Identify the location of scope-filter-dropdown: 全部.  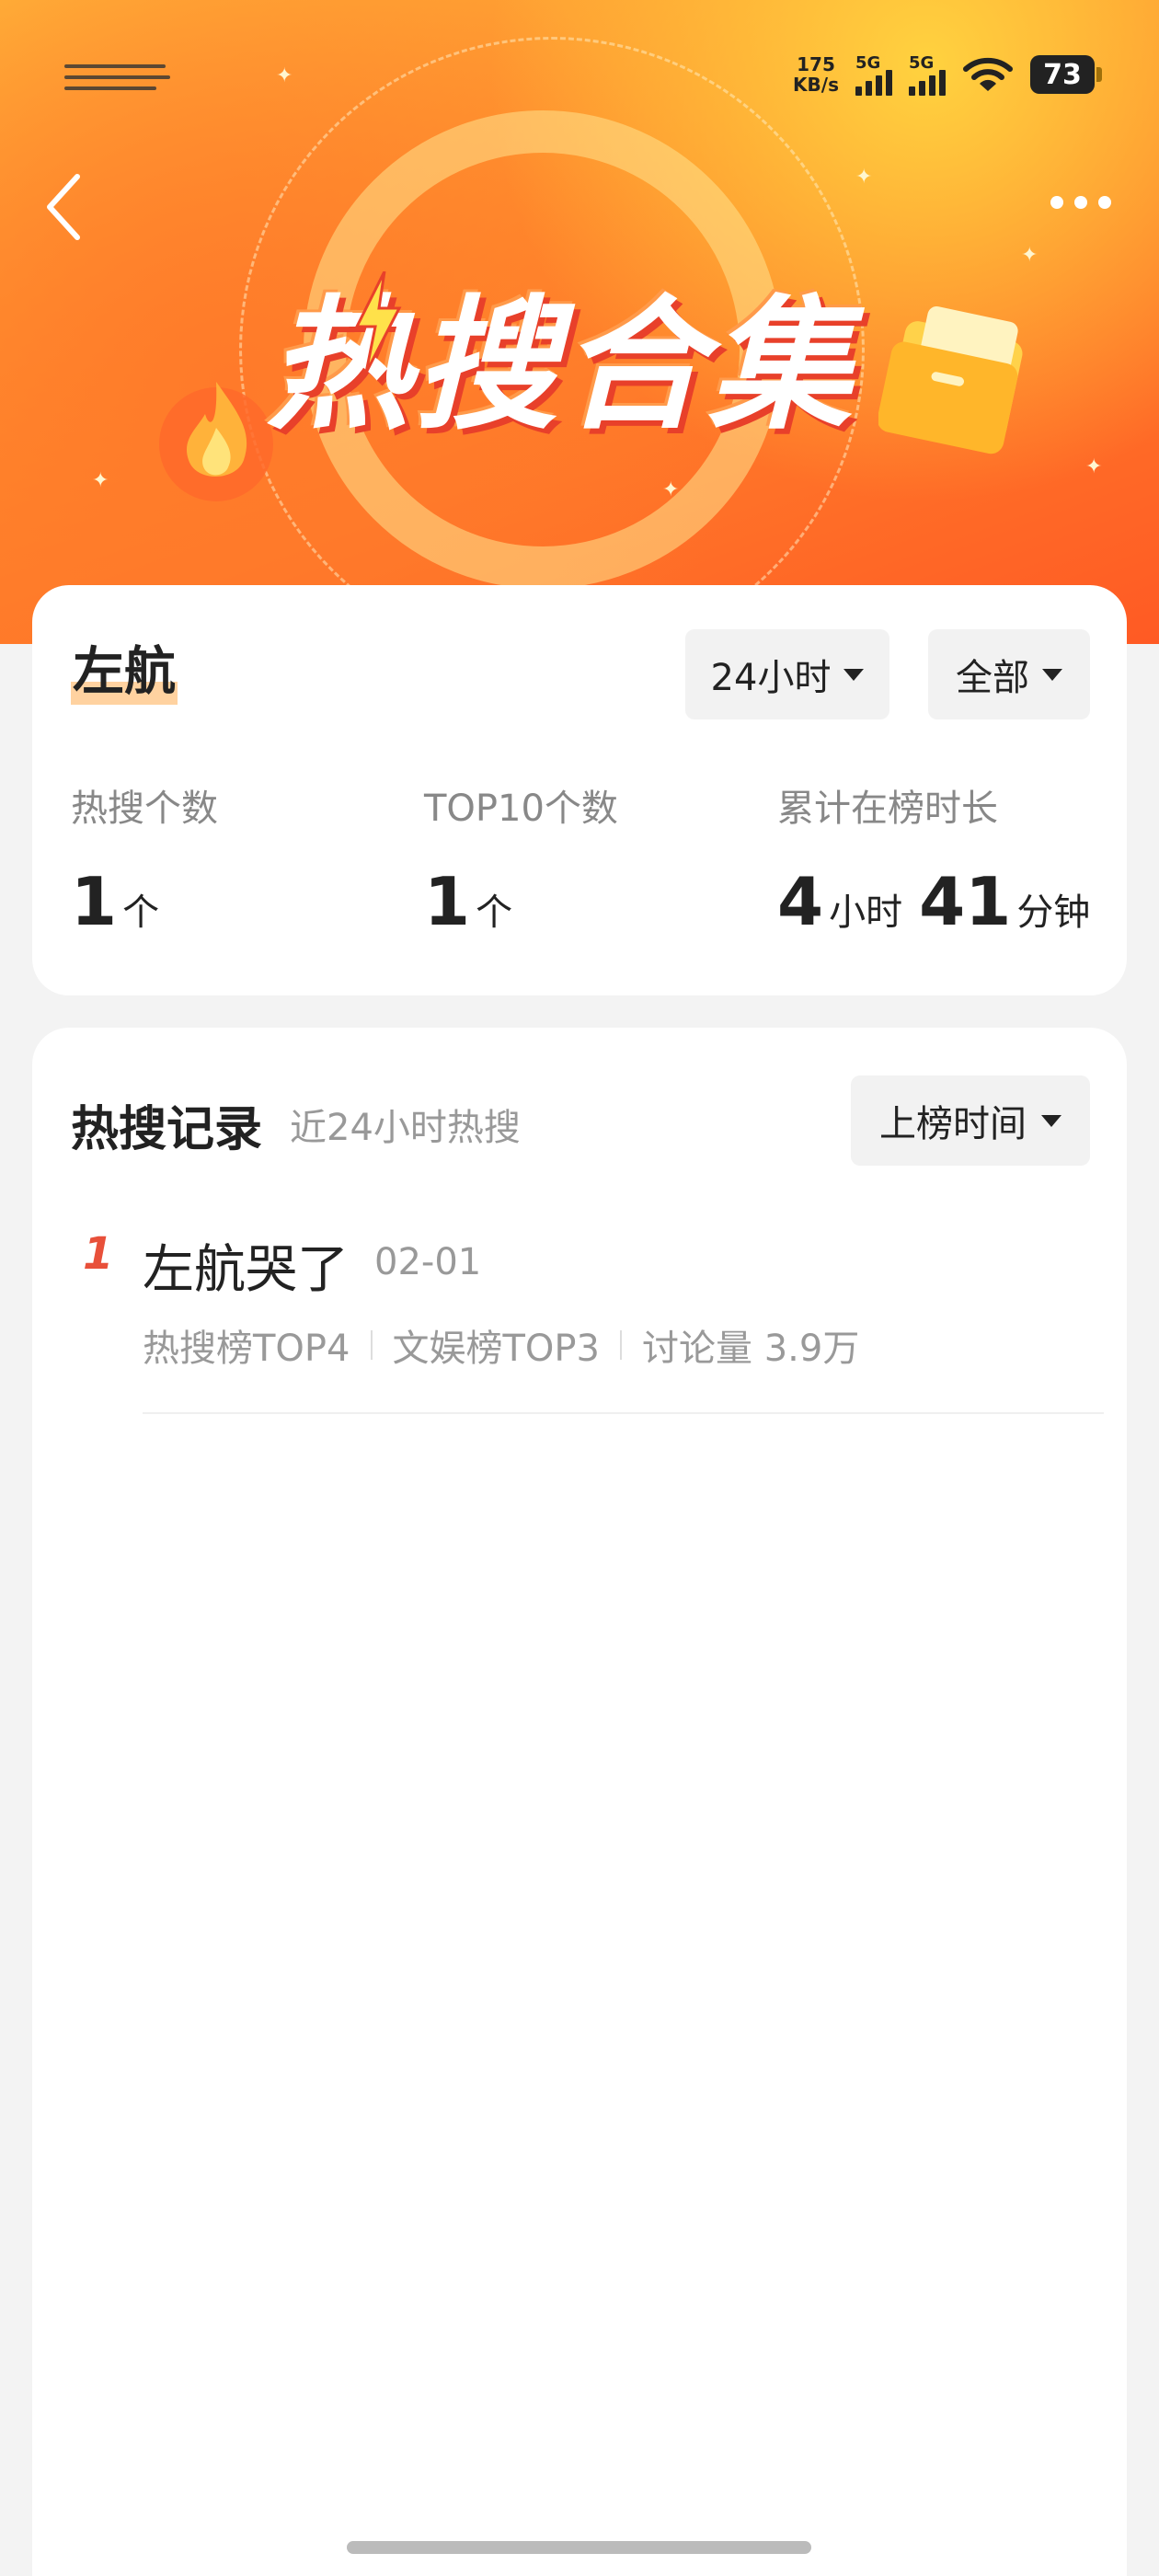
(1009, 674).